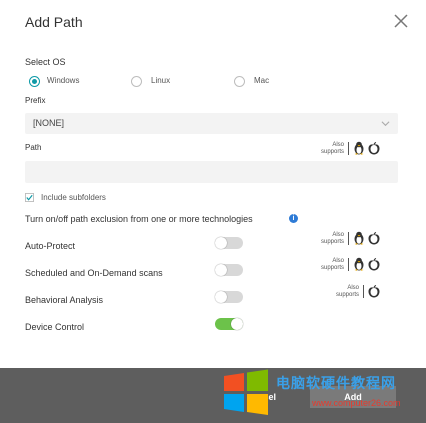 The width and height of the screenshot is (426, 423). I want to click on prefix-select: [NONE], so click(211, 123).